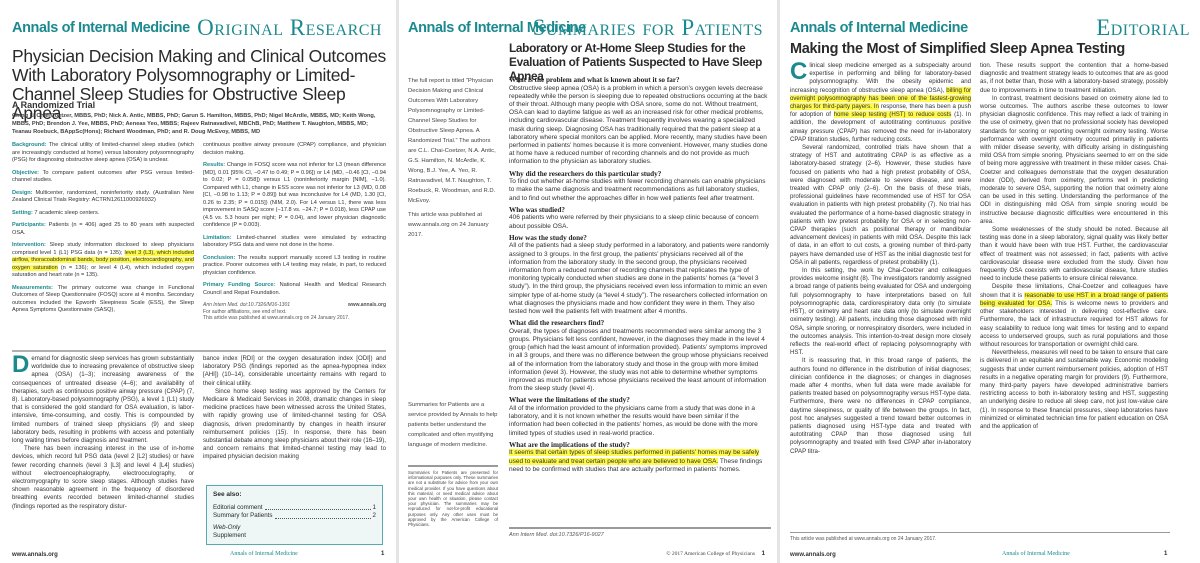 This screenshot has width=1200, height=563. What do you see at coordinates (799, 71) in the screenshot?
I see `drop-cap: C` at bounding box center [799, 71].